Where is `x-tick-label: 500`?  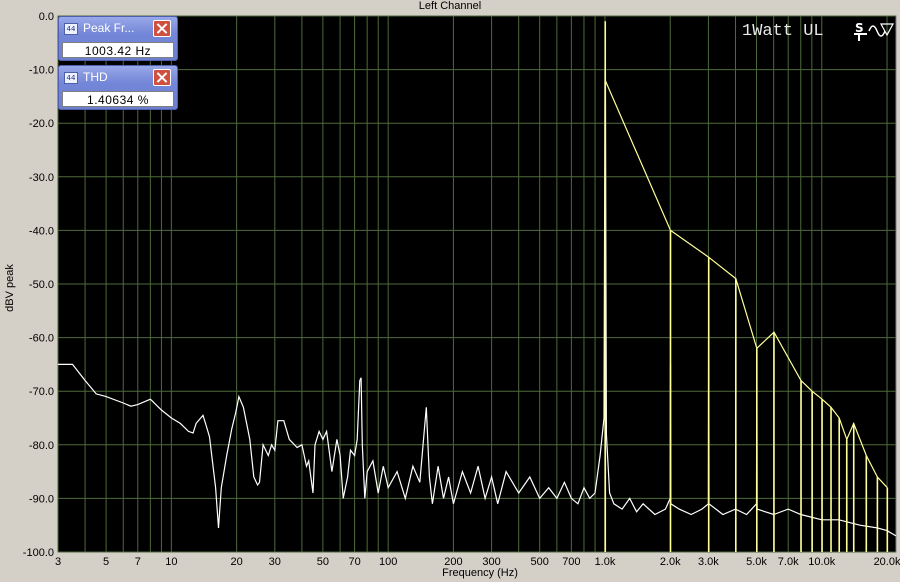 x-tick-label: 500 is located at coordinates (540, 562).